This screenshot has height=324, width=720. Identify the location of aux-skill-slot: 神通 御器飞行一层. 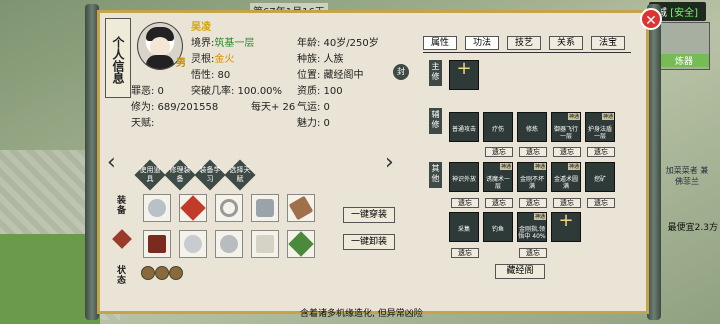
(566, 127).